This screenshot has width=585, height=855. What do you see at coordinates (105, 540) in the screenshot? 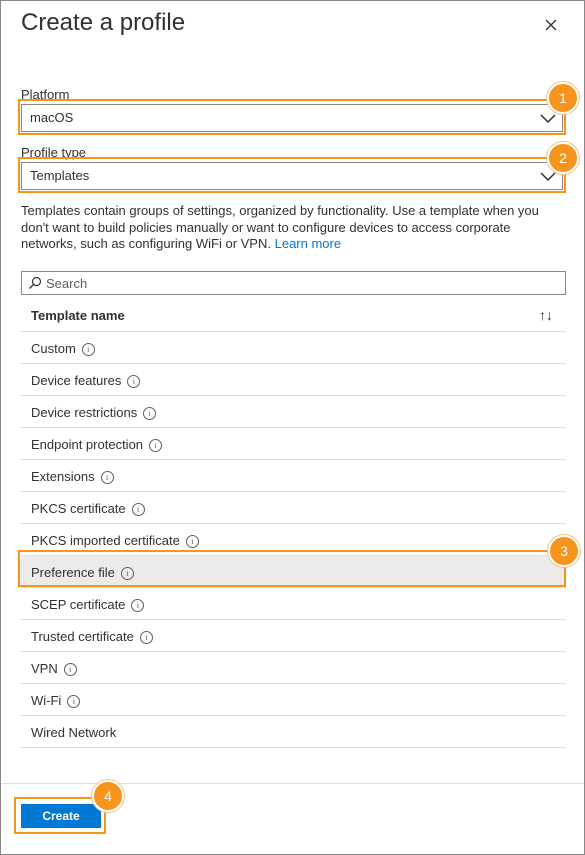
I see `template-name-text: PKCS imported certificate` at bounding box center [105, 540].